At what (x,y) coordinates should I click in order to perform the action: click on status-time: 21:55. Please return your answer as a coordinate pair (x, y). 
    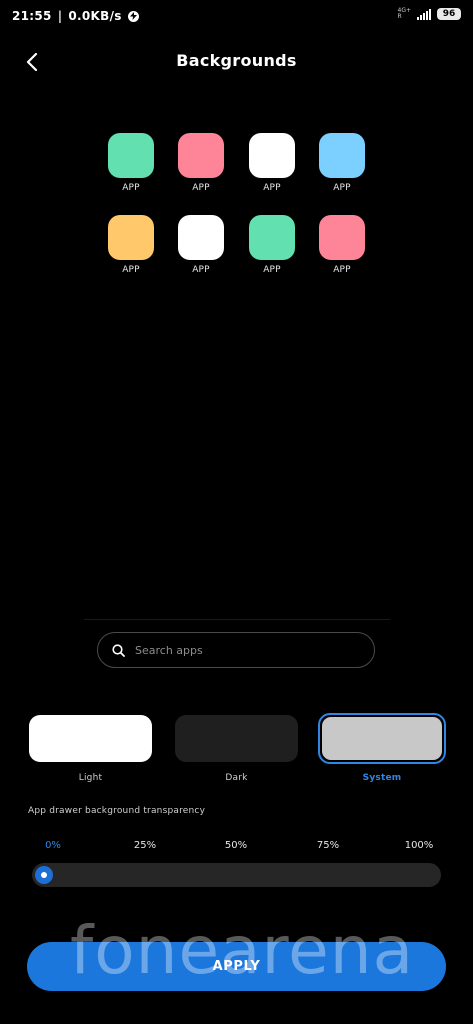
    Looking at the image, I should click on (32, 16).